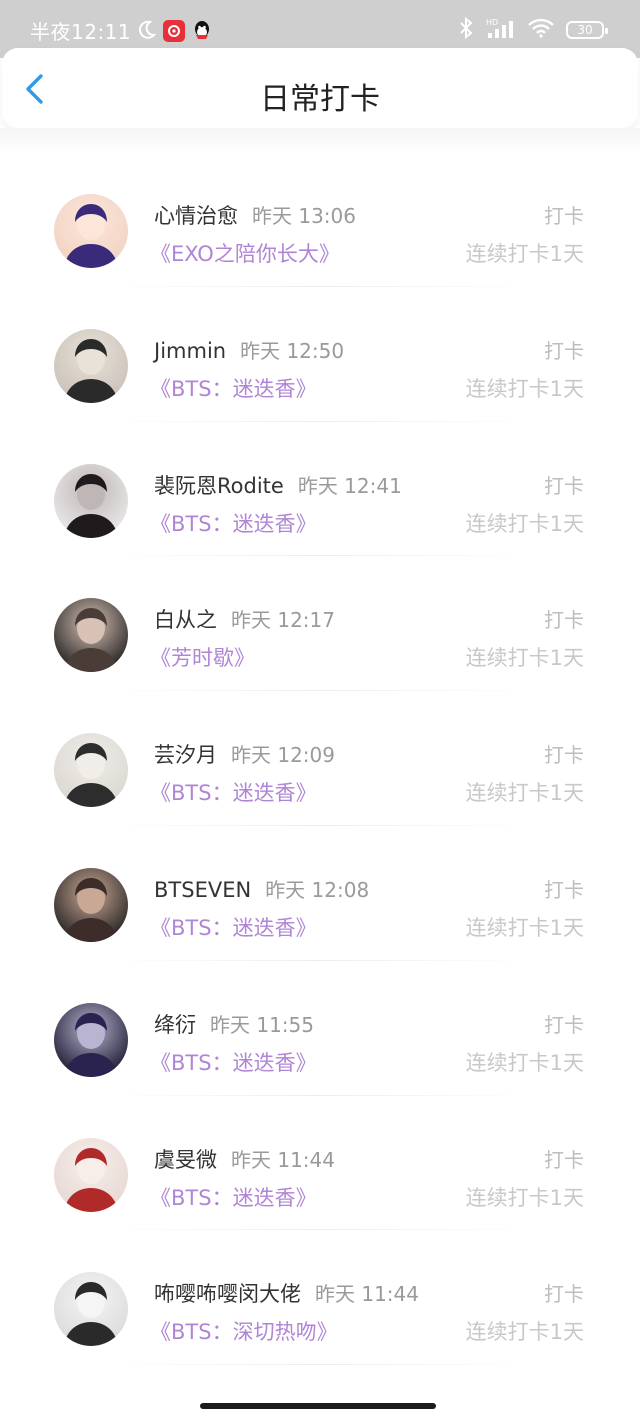 The height and width of the screenshot is (1422, 640). I want to click on home-indicator, so click(318, 1406).